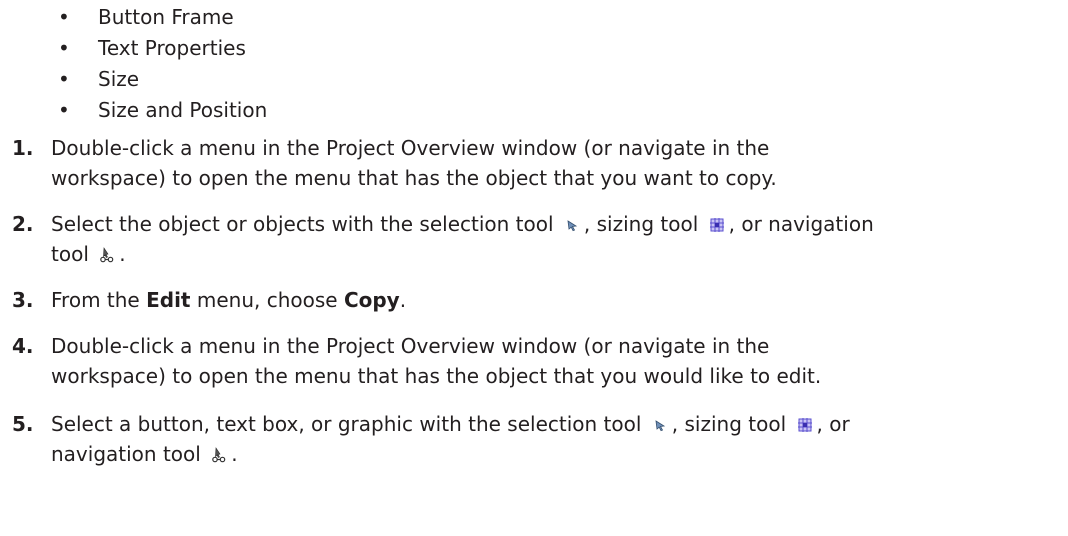 This screenshot has height=536, width=1068. What do you see at coordinates (183, 110) in the screenshot?
I see `bullet-text: Size and Position` at bounding box center [183, 110].